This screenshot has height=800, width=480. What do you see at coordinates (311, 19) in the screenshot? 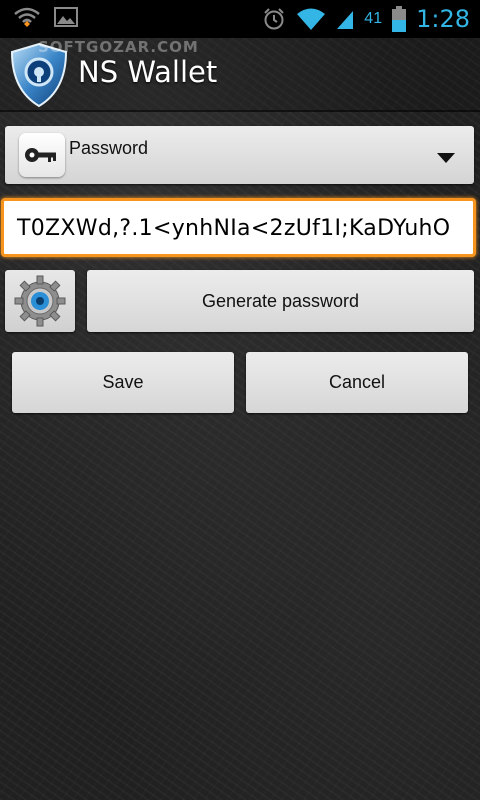
I see `wifi-signal-icon` at bounding box center [311, 19].